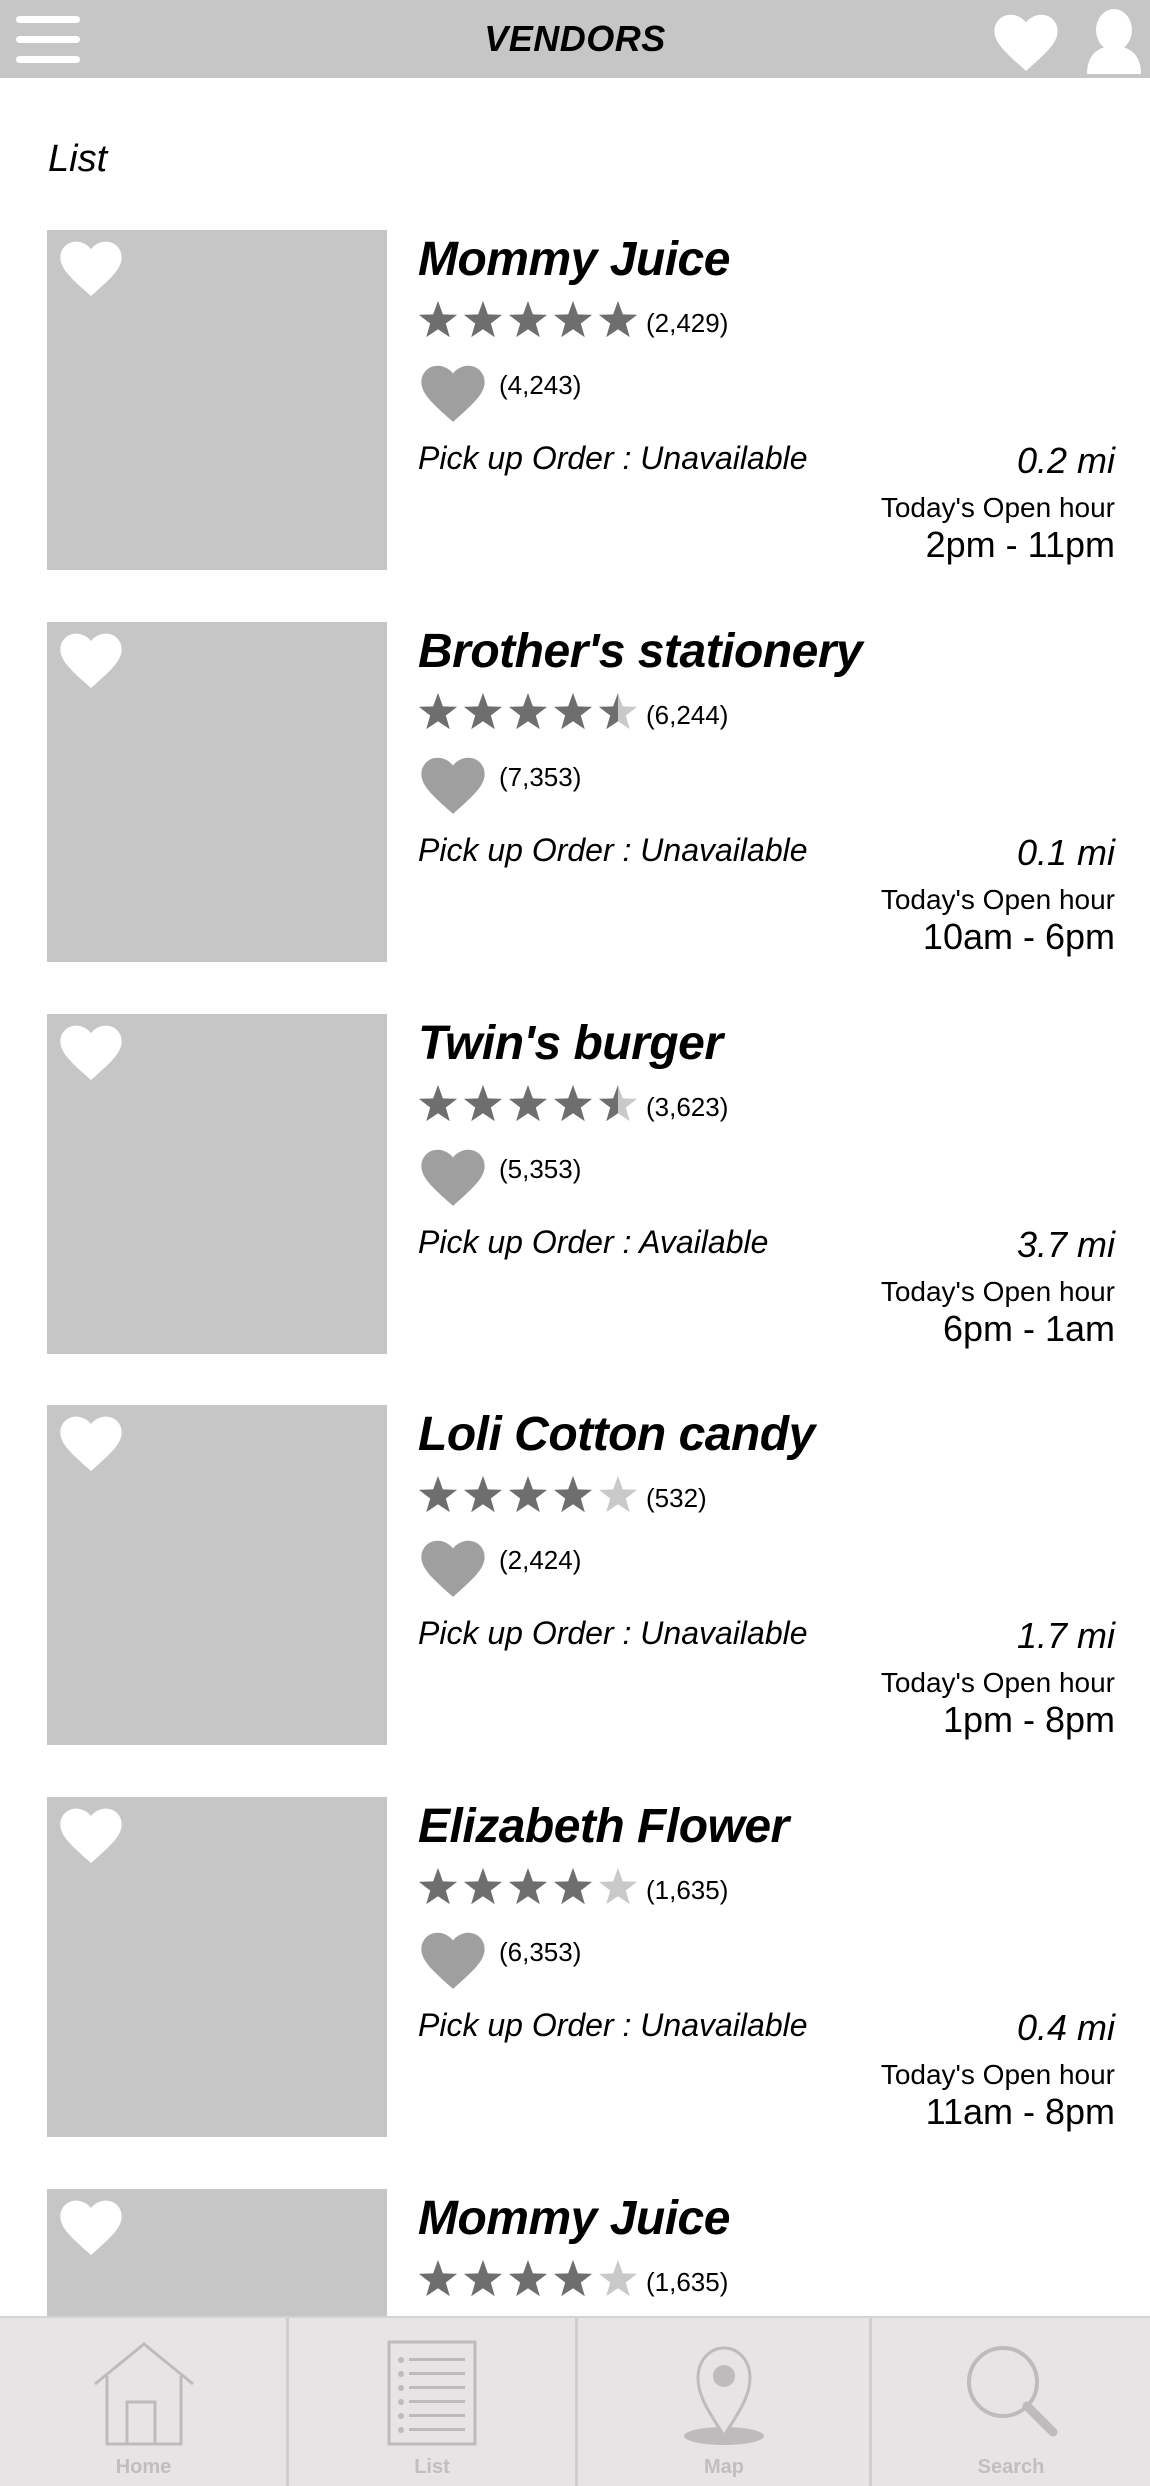 The height and width of the screenshot is (2486, 1150). Describe the element at coordinates (616, 1434) in the screenshot. I see `vendor-name: Loli Cotton candy` at that location.